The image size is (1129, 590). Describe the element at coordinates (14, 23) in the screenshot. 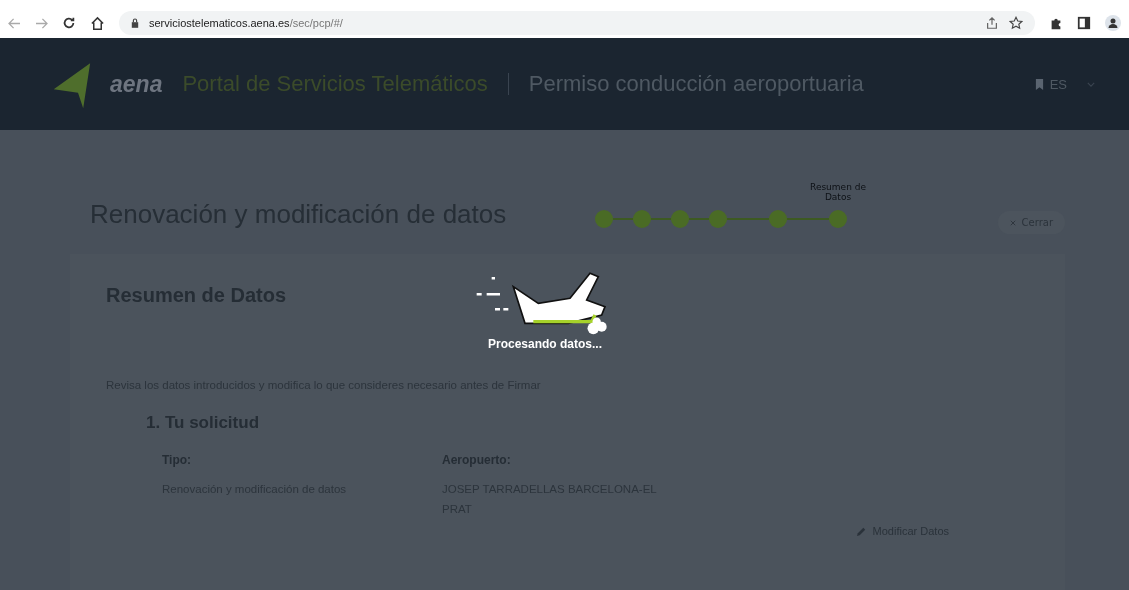

I see `back-arrow-icon` at that location.